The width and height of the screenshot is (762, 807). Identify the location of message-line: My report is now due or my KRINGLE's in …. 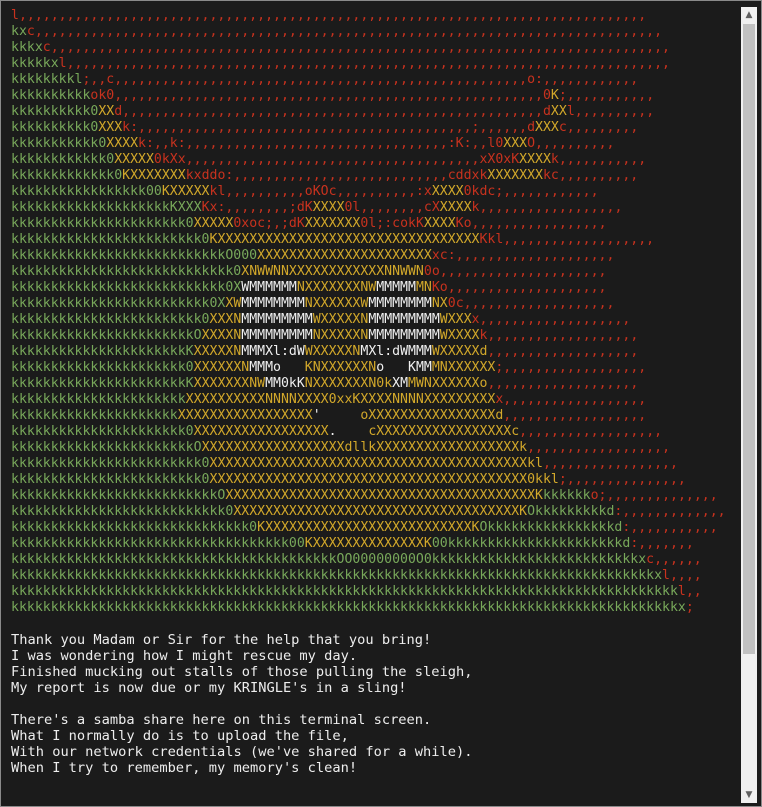
(209, 688).